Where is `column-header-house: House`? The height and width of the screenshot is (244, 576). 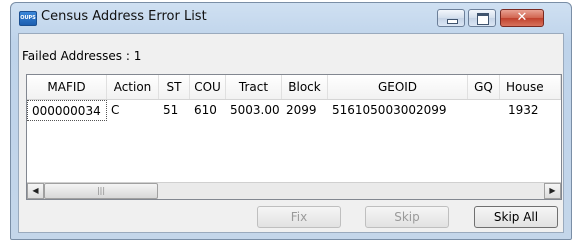
column-header-house: House is located at coordinates (530, 87).